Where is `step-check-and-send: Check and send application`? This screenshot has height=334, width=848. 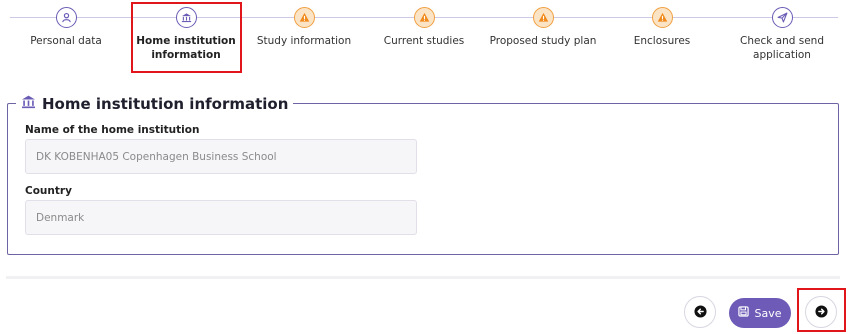 step-check-and-send: Check and send application is located at coordinates (782, 34).